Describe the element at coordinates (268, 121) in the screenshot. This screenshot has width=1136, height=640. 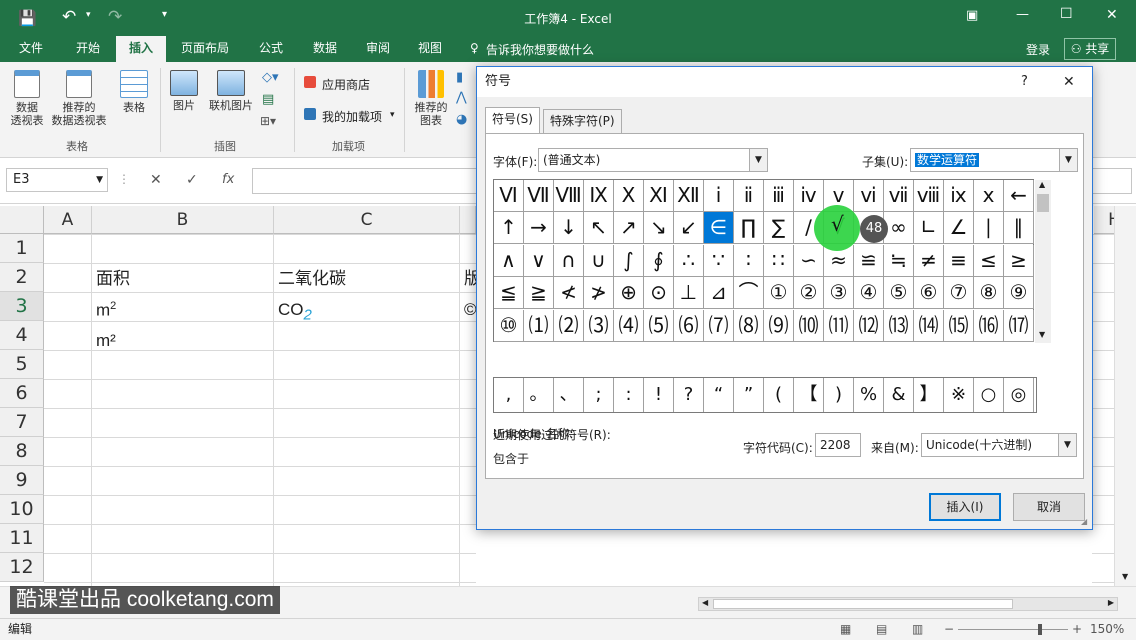
I see `screenshot-icon: ⊞▾` at that location.